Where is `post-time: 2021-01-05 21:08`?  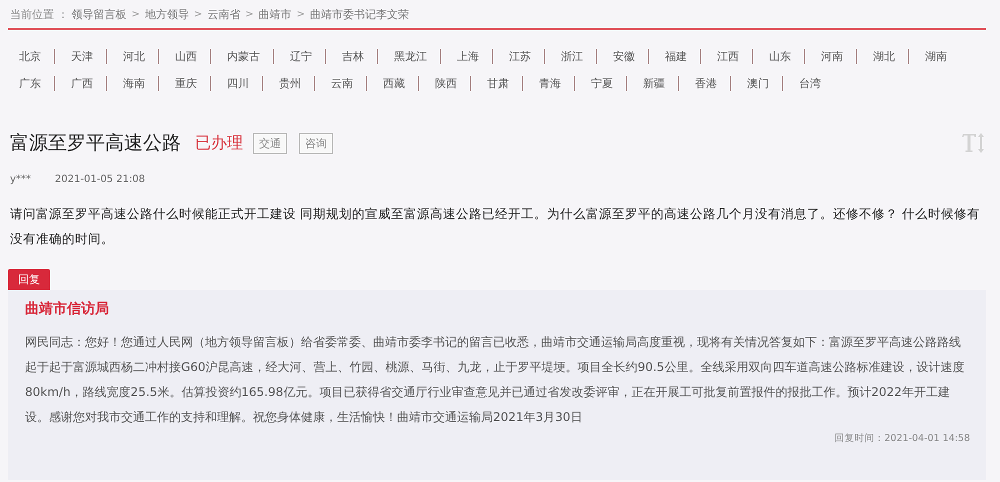 post-time: 2021-01-05 21:08 is located at coordinates (100, 179).